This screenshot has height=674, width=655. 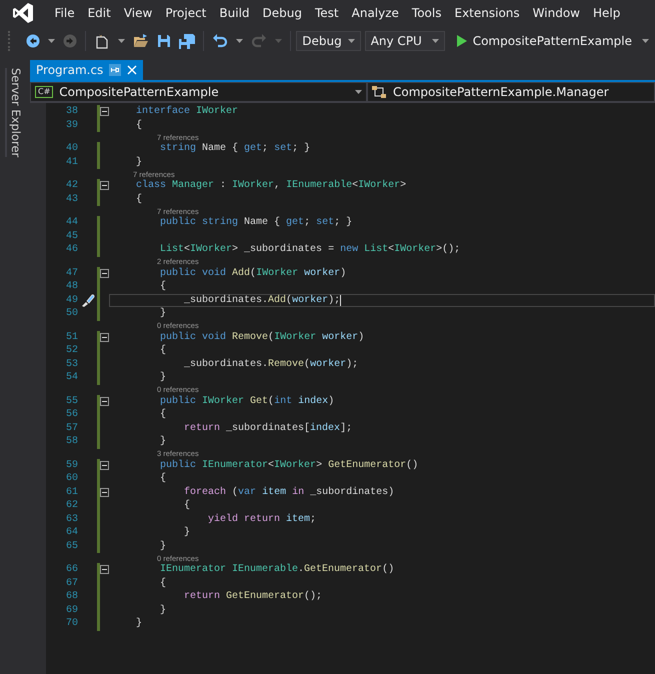 I want to click on line-number: 60, so click(x=71, y=478).